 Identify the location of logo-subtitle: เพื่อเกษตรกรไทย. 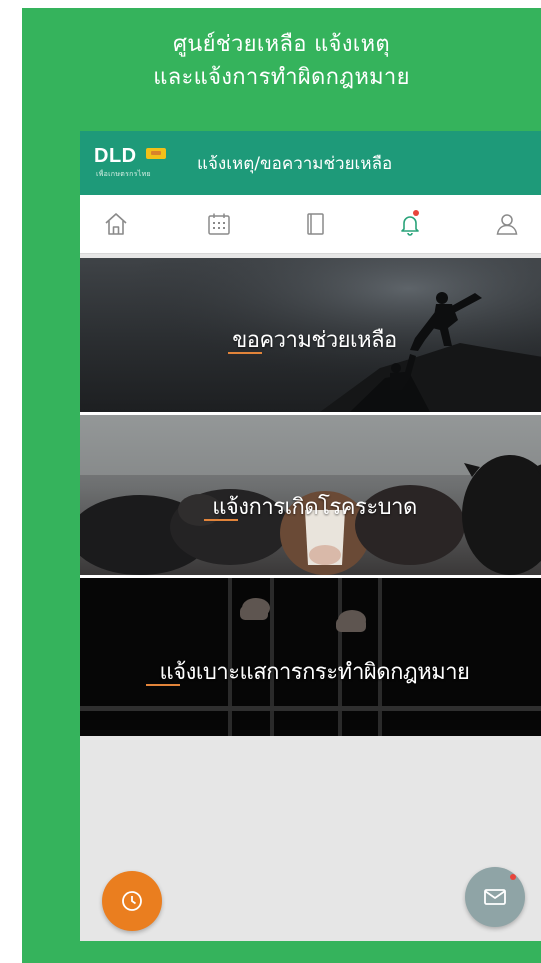
(123, 174).